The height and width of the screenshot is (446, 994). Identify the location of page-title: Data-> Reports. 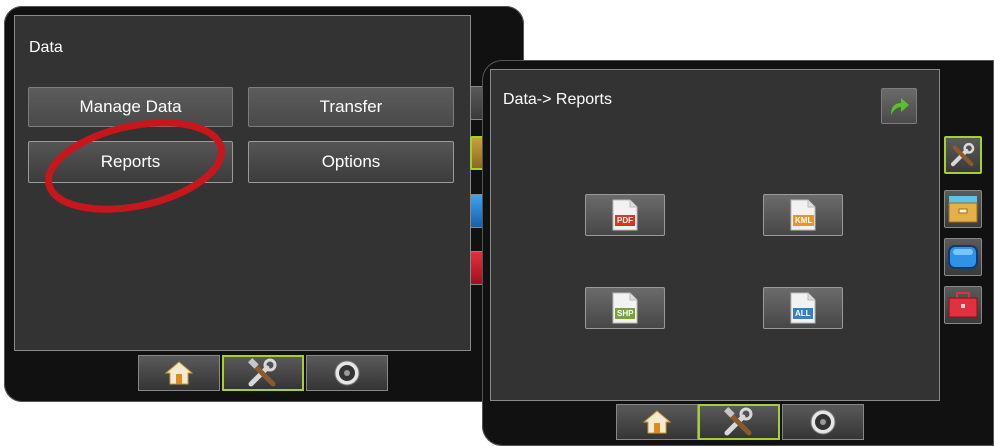
(557, 99).